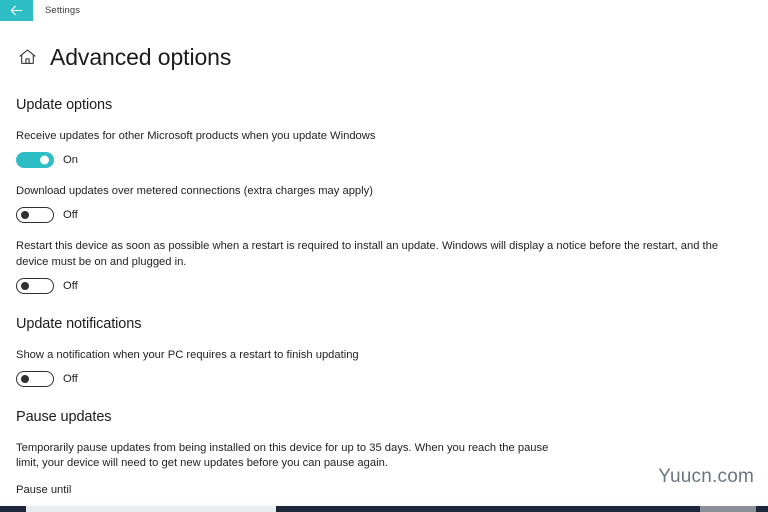  Describe the element at coordinates (384, 48) in the screenshot. I see `page-header: Advanced options` at that location.